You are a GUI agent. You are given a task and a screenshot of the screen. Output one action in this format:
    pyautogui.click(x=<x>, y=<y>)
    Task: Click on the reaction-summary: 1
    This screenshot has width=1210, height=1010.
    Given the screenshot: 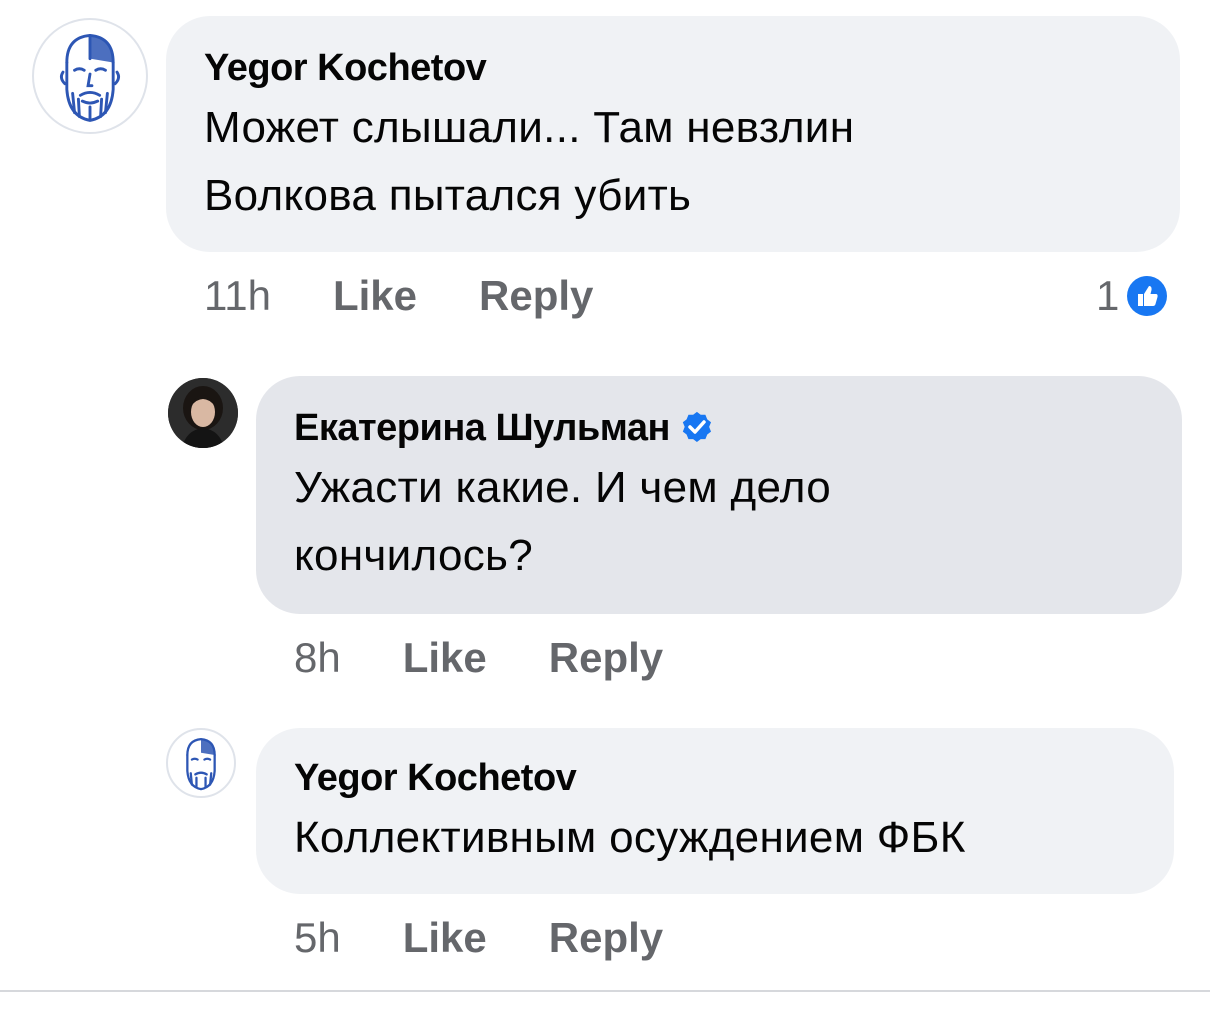 What is the action you would take?
    pyautogui.click(x=1132, y=296)
    